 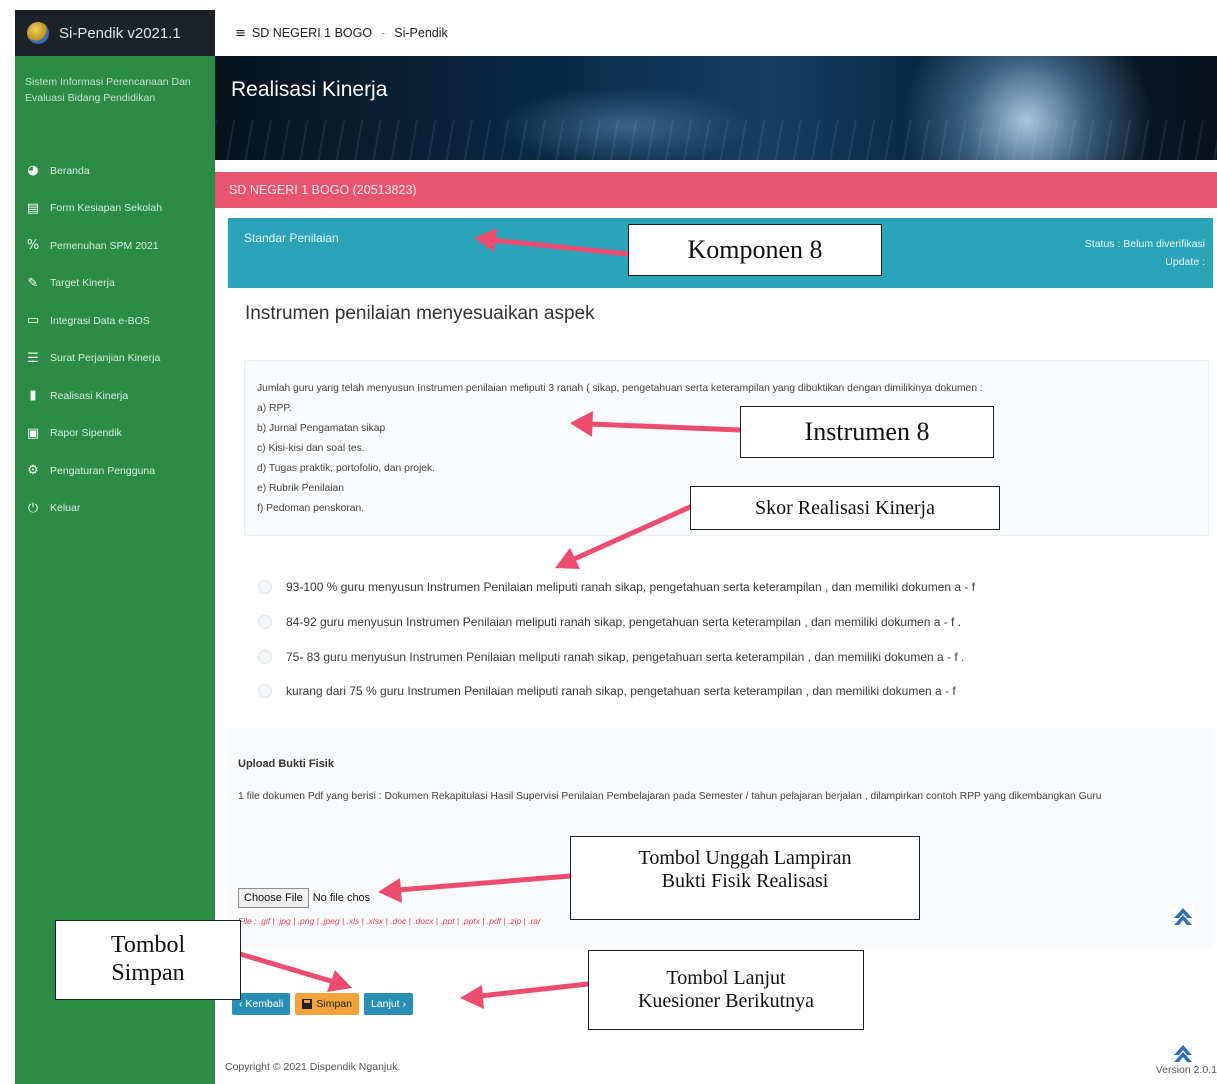 What do you see at coordinates (1186, 1070) in the screenshot?
I see `footer-version: Version 2.0.1` at bounding box center [1186, 1070].